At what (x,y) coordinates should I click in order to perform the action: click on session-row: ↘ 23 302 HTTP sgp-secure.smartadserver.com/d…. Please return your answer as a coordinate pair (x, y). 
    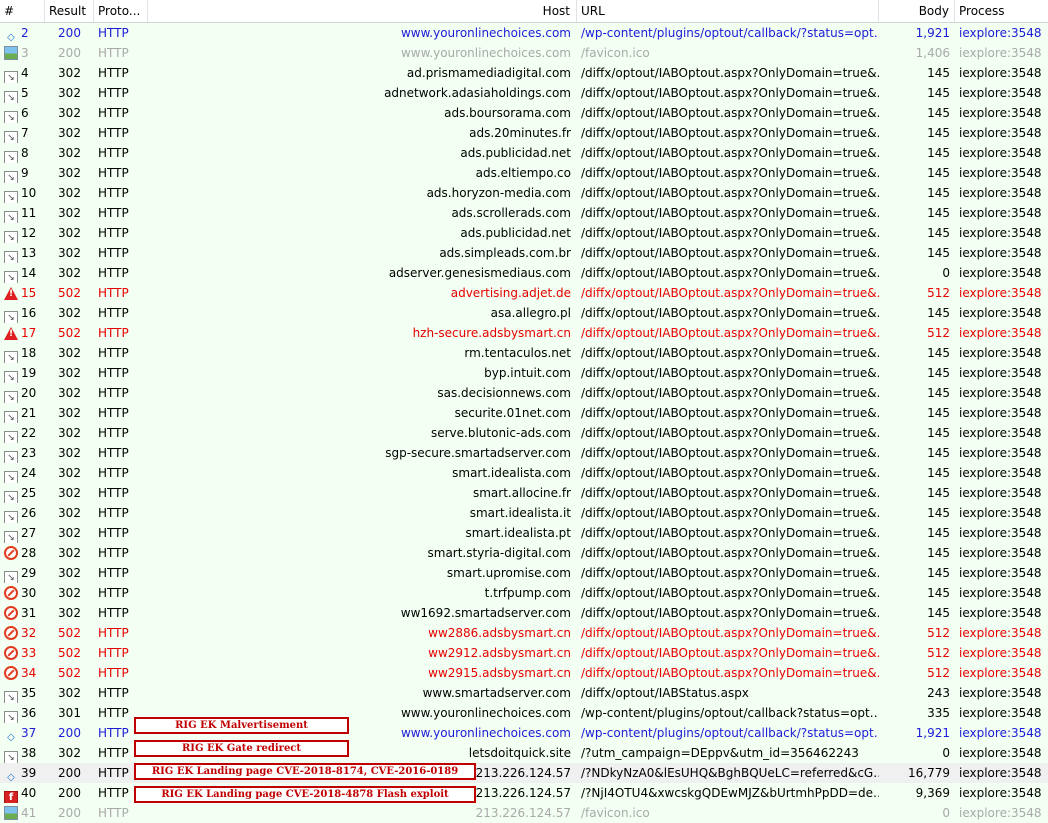
    Looking at the image, I should click on (524, 453).